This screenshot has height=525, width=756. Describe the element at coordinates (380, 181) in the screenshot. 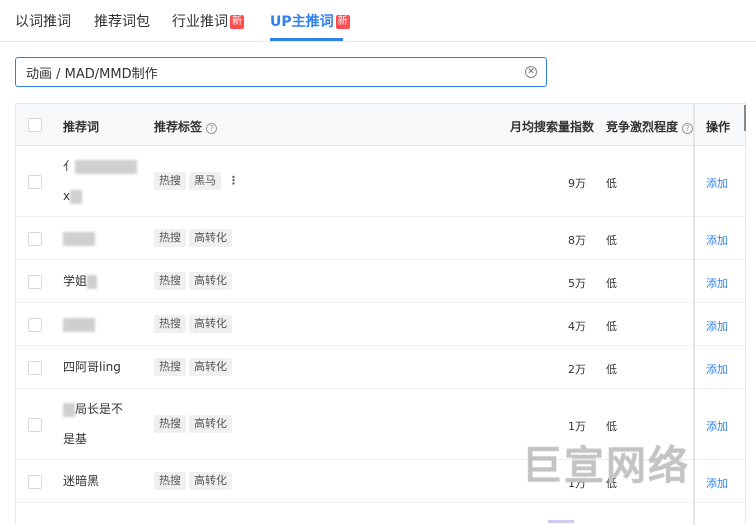

I see `table-row: 亻 x 热搜 黑马 ⋮ 9万 低 添加` at that location.